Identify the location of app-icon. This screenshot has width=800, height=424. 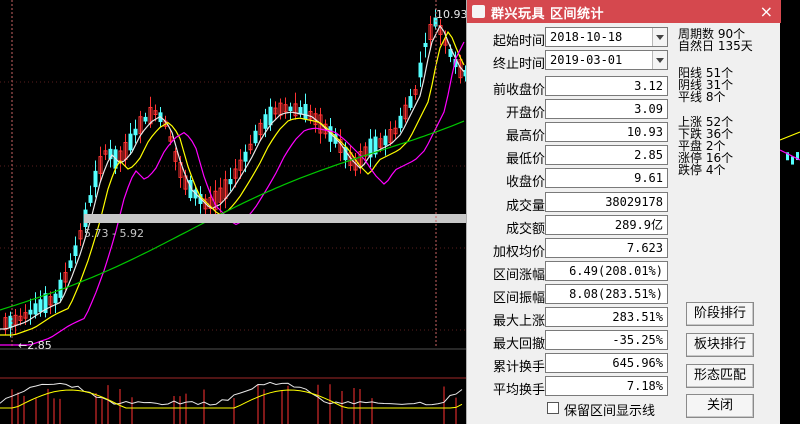
(478, 11).